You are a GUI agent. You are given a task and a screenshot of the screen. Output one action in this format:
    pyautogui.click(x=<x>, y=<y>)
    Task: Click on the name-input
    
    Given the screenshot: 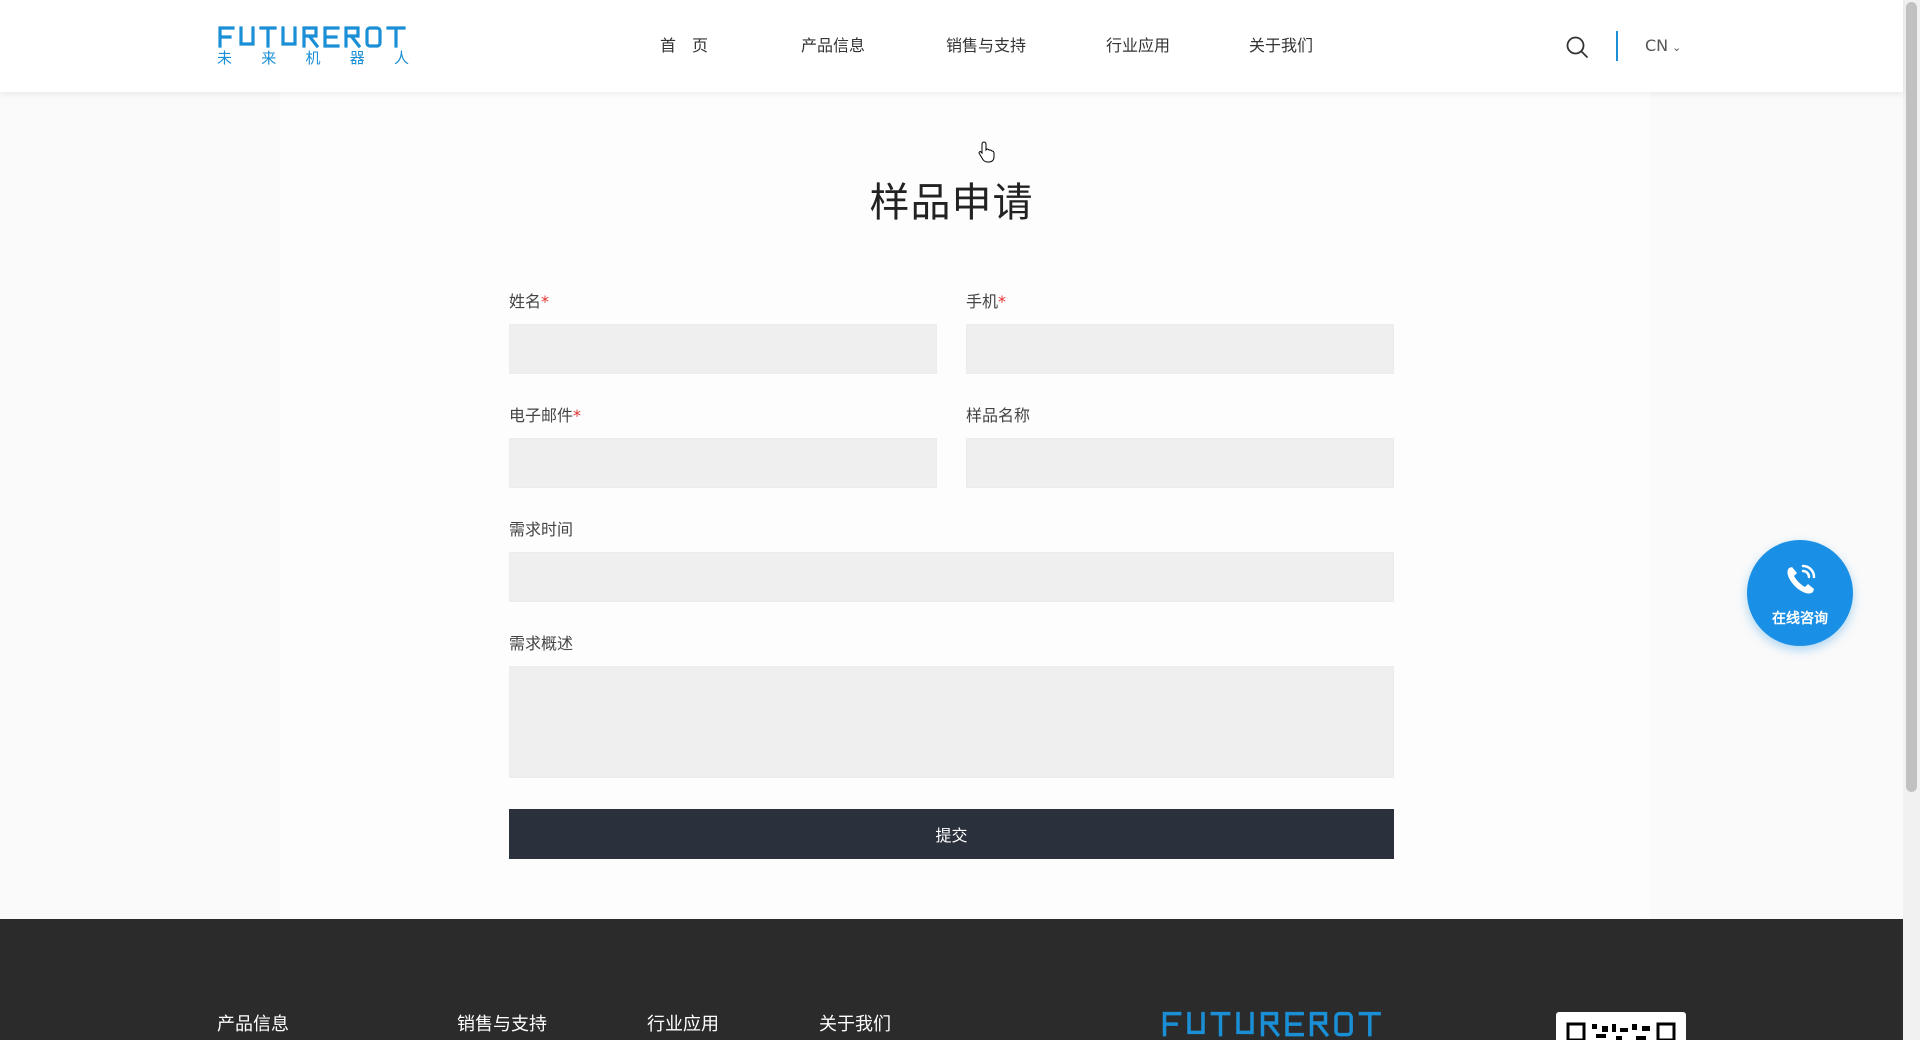 What is the action you would take?
    pyautogui.click(x=723, y=349)
    